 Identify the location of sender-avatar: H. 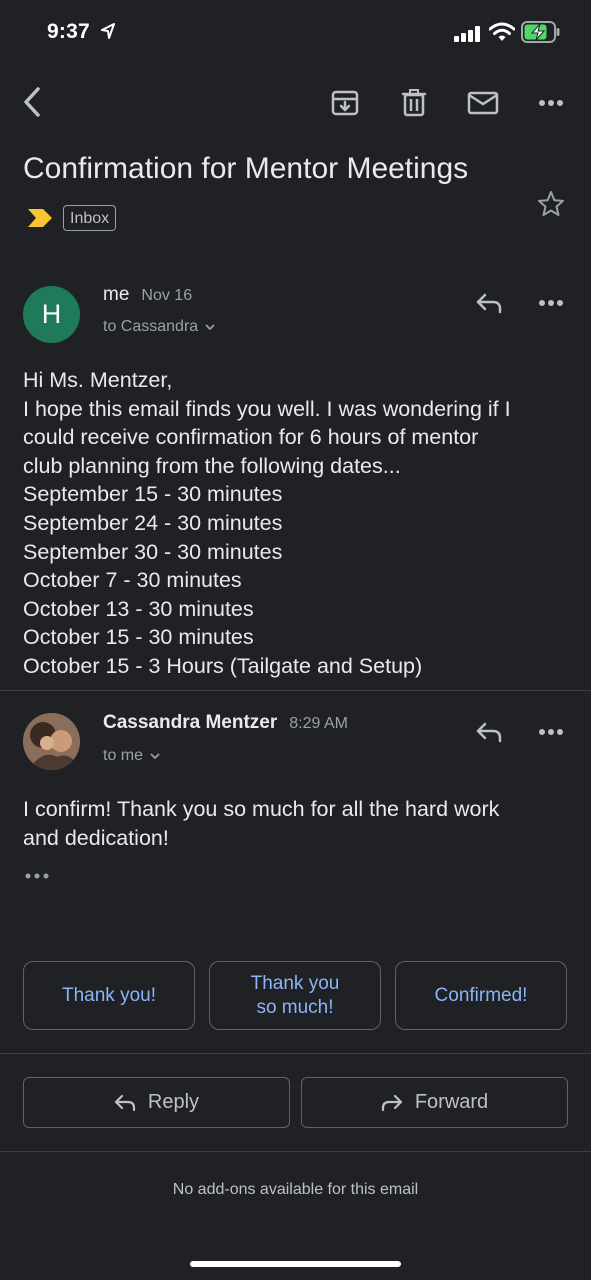
(51, 314).